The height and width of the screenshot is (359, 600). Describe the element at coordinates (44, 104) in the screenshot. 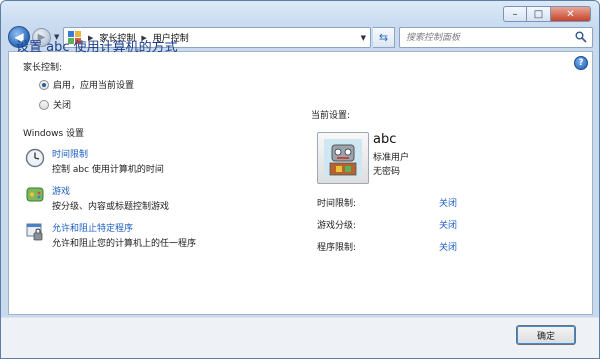

I see `radio-off` at that location.